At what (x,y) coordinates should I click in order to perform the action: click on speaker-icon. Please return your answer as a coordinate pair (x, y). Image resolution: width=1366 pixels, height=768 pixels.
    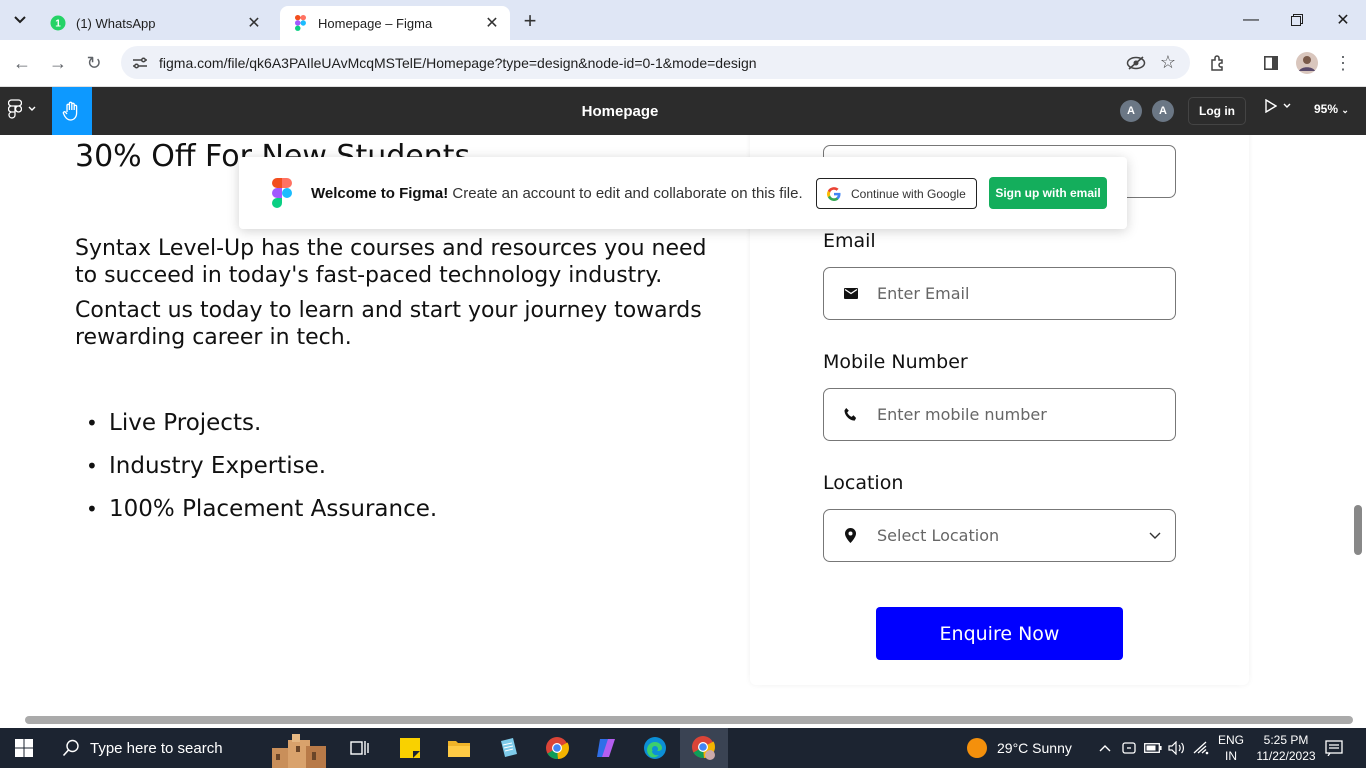
    Looking at the image, I should click on (1176, 748).